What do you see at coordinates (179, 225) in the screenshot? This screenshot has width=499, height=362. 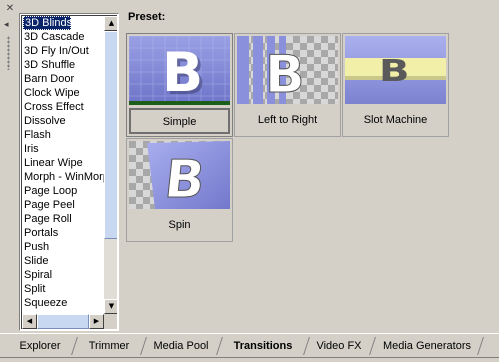 I see `preset-label: Spin` at bounding box center [179, 225].